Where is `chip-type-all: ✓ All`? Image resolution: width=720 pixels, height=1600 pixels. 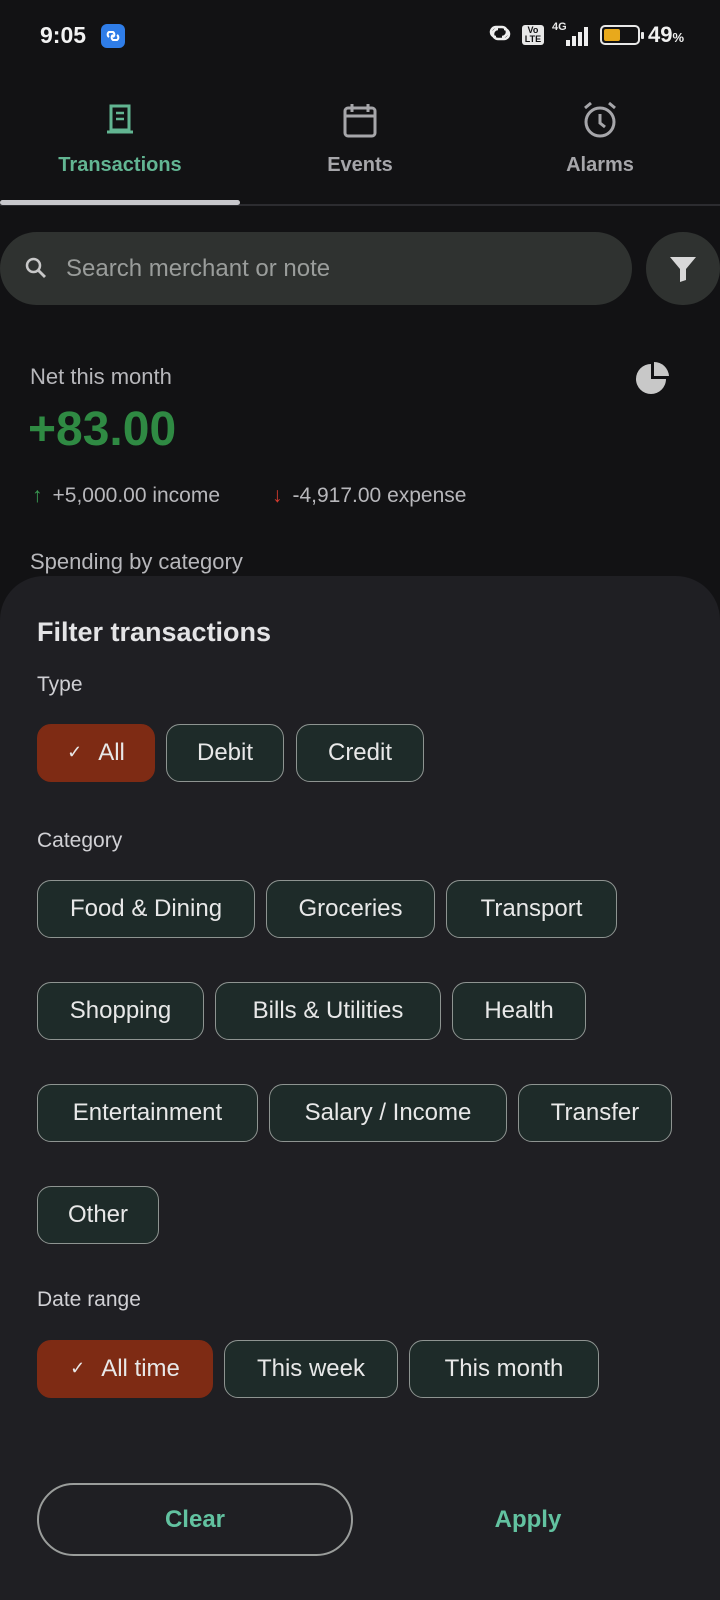 chip-type-all: ✓ All is located at coordinates (96, 753).